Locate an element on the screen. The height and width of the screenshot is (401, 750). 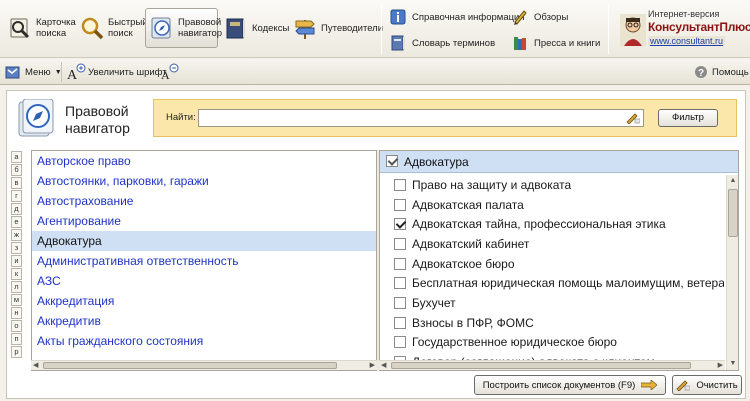
alphabet-letter: е is located at coordinates (16, 222).